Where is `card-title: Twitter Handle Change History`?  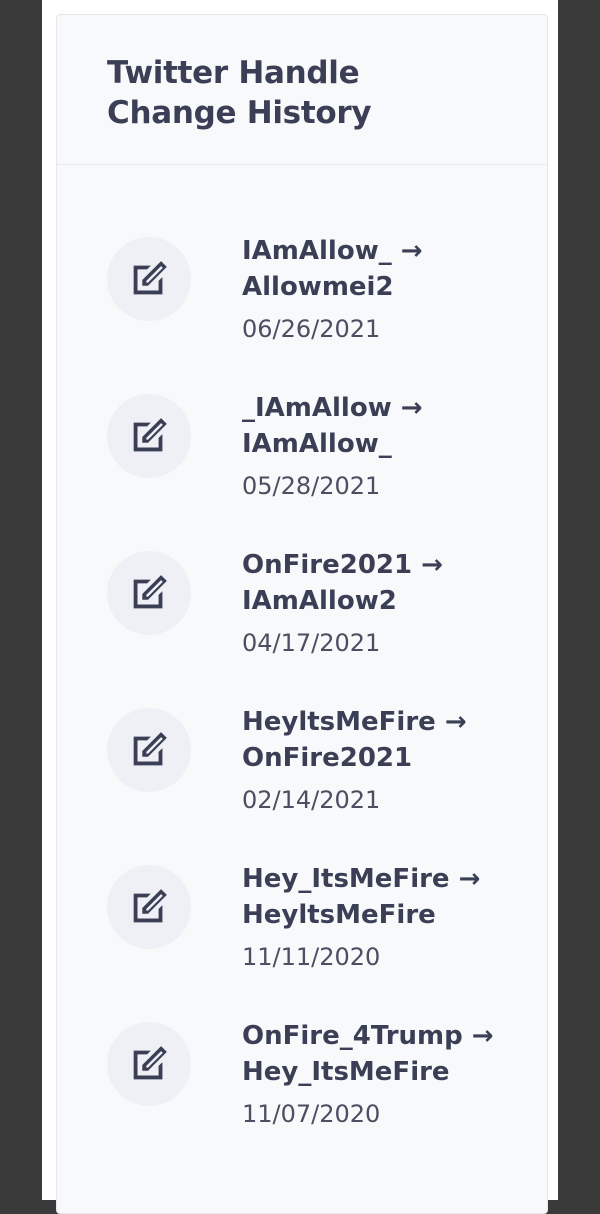
card-title: Twitter Handle Change History is located at coordinates (239, 93).